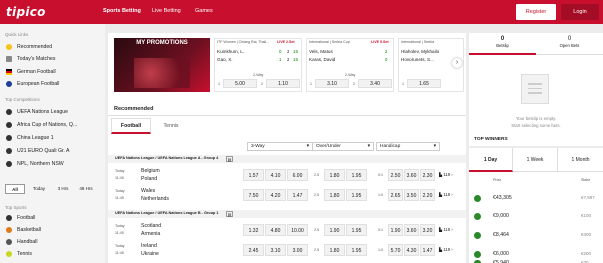  I want to click on odd-button: 2.20, so click(427, 195).